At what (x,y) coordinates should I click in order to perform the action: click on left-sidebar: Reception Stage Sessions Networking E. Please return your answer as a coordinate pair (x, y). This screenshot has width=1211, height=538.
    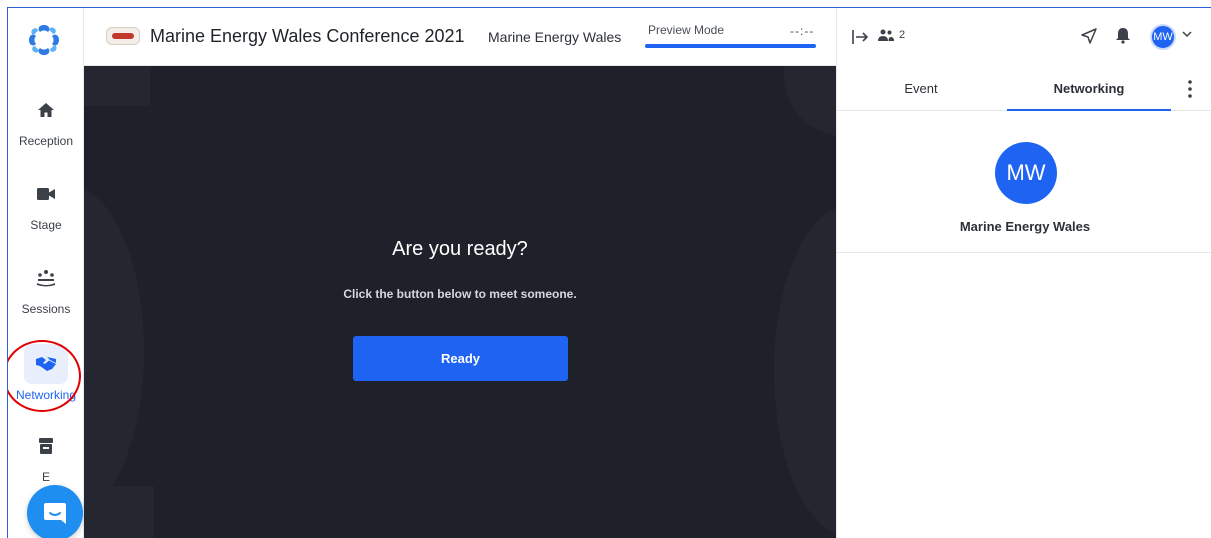
    Looking at the image, I should click on (46, 273).